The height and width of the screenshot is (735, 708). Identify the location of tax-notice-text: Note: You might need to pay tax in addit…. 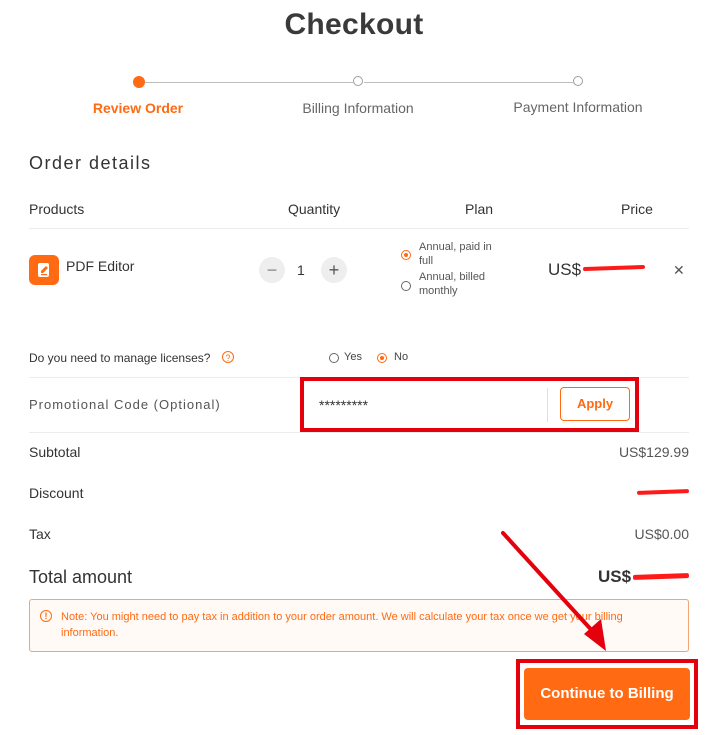
(342, 625).